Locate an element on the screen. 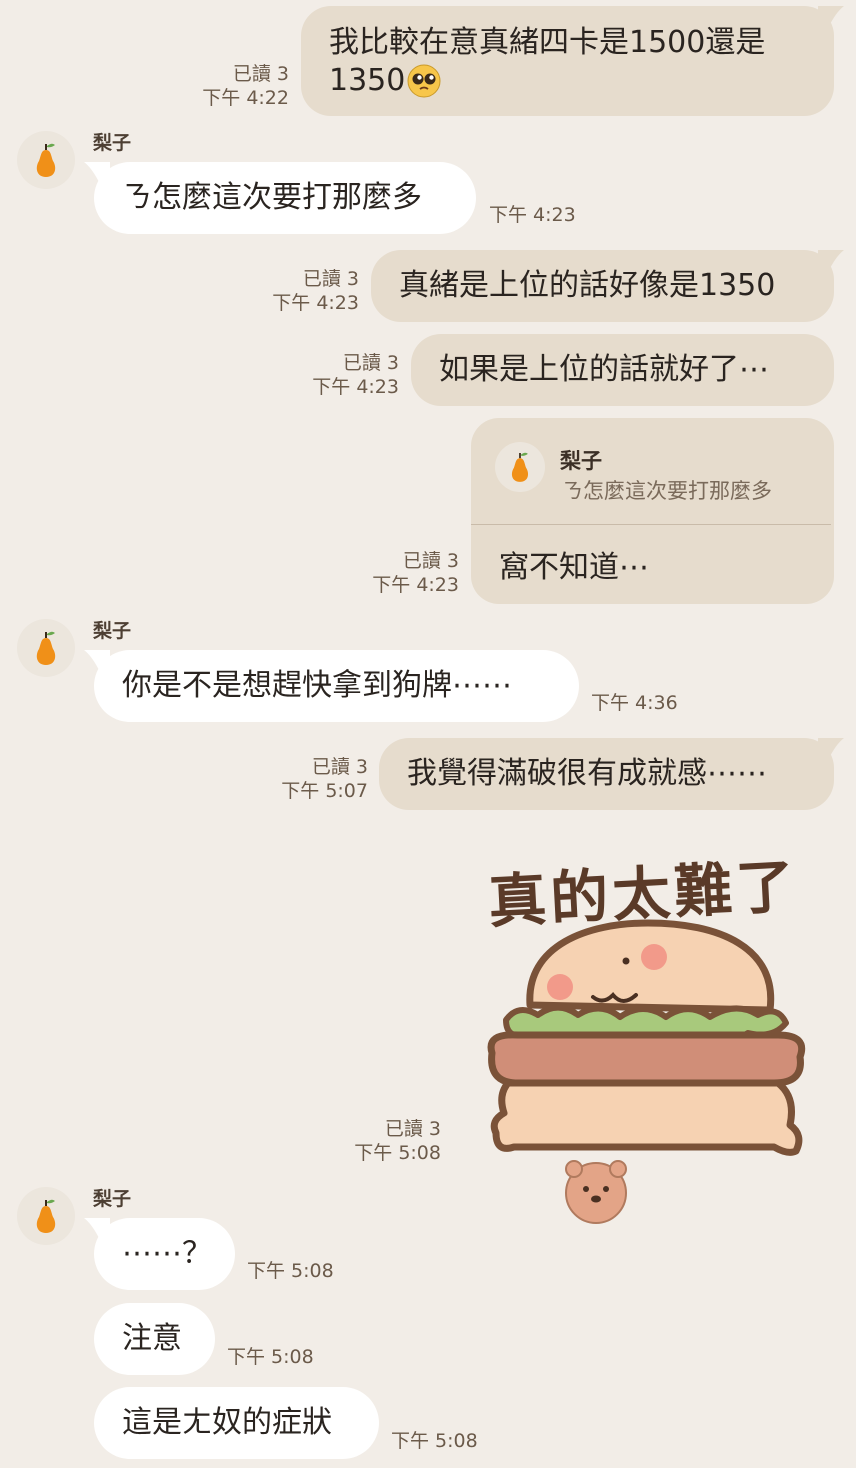  quoted-avatar is located at coordinates (520, 467).